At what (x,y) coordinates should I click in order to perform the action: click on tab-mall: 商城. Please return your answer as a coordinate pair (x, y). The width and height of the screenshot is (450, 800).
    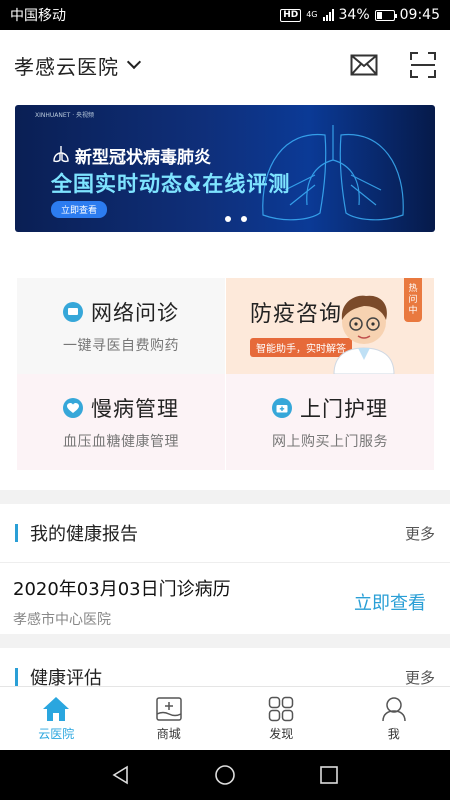
    Looking at the image, I should click on (169, 718).